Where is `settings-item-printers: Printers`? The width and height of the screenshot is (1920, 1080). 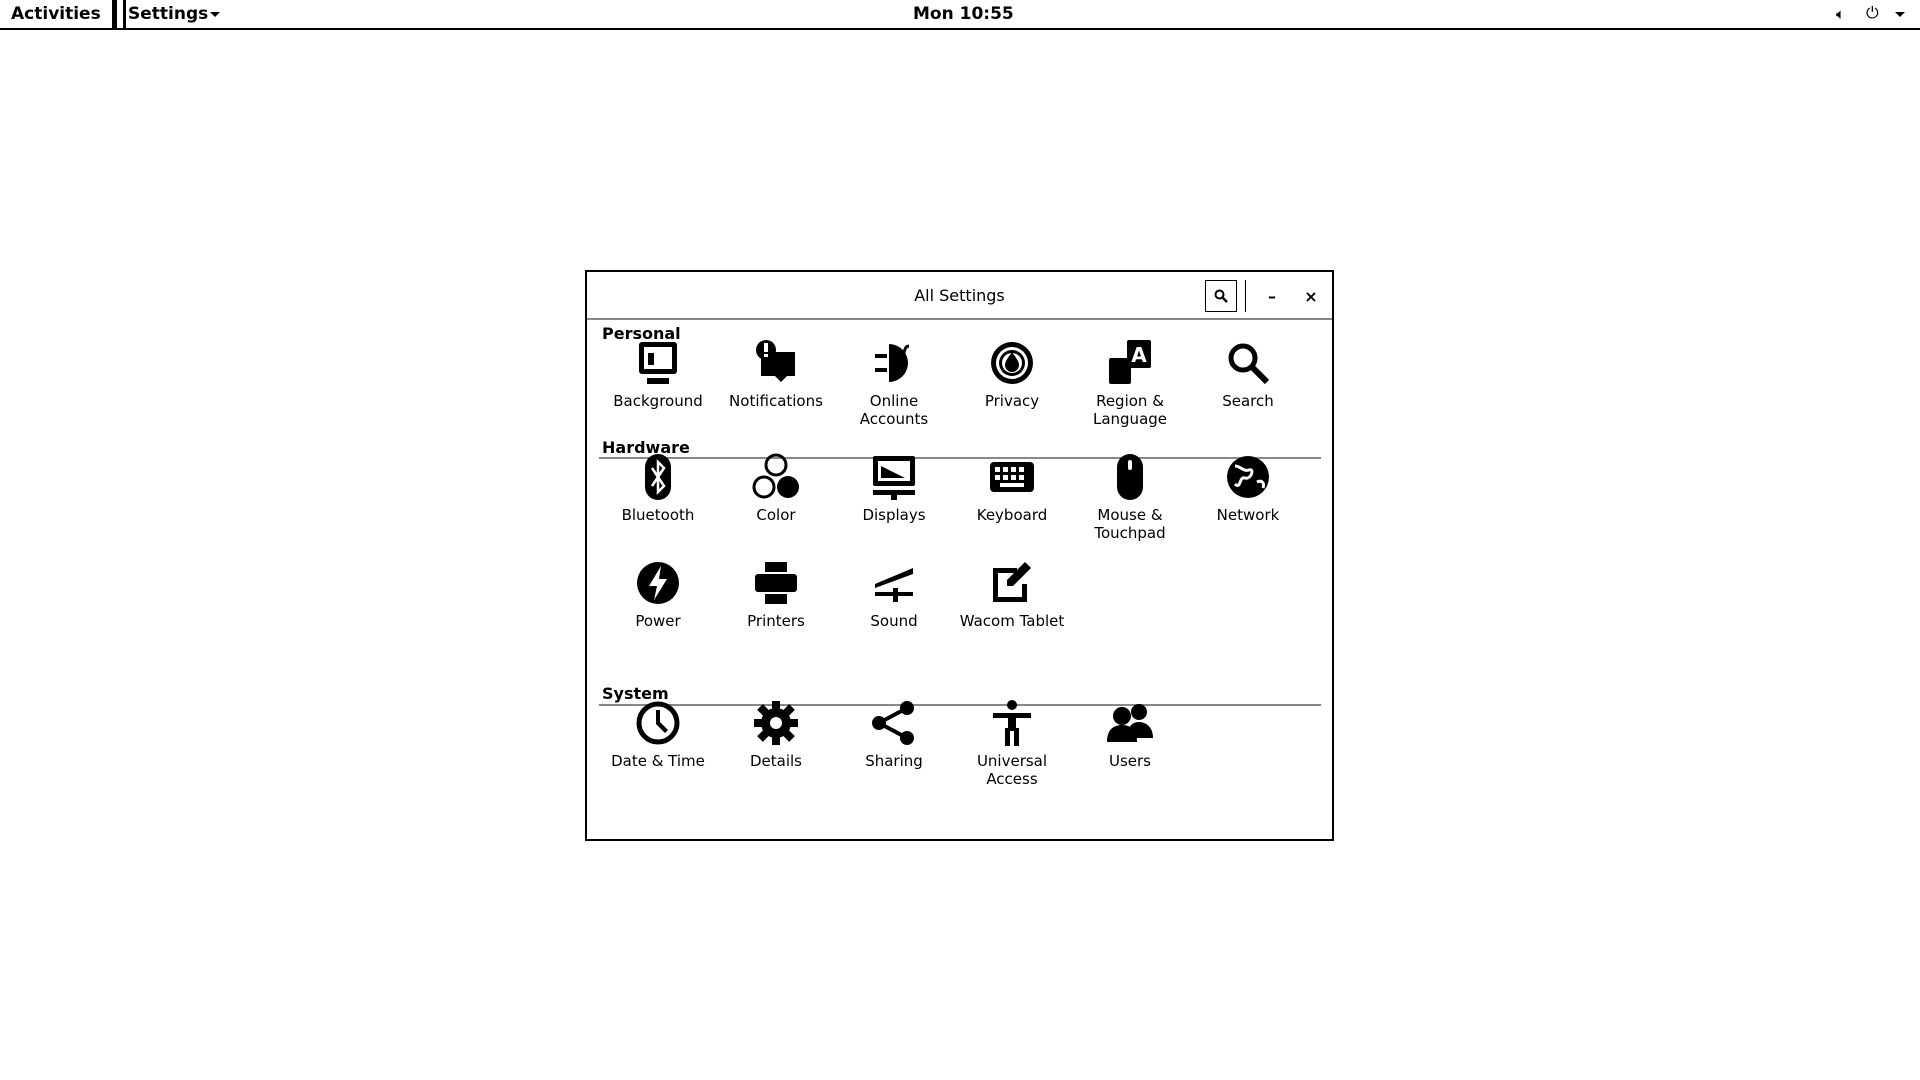 settings-item-printers: Printers is located at coordinates (776, 594).